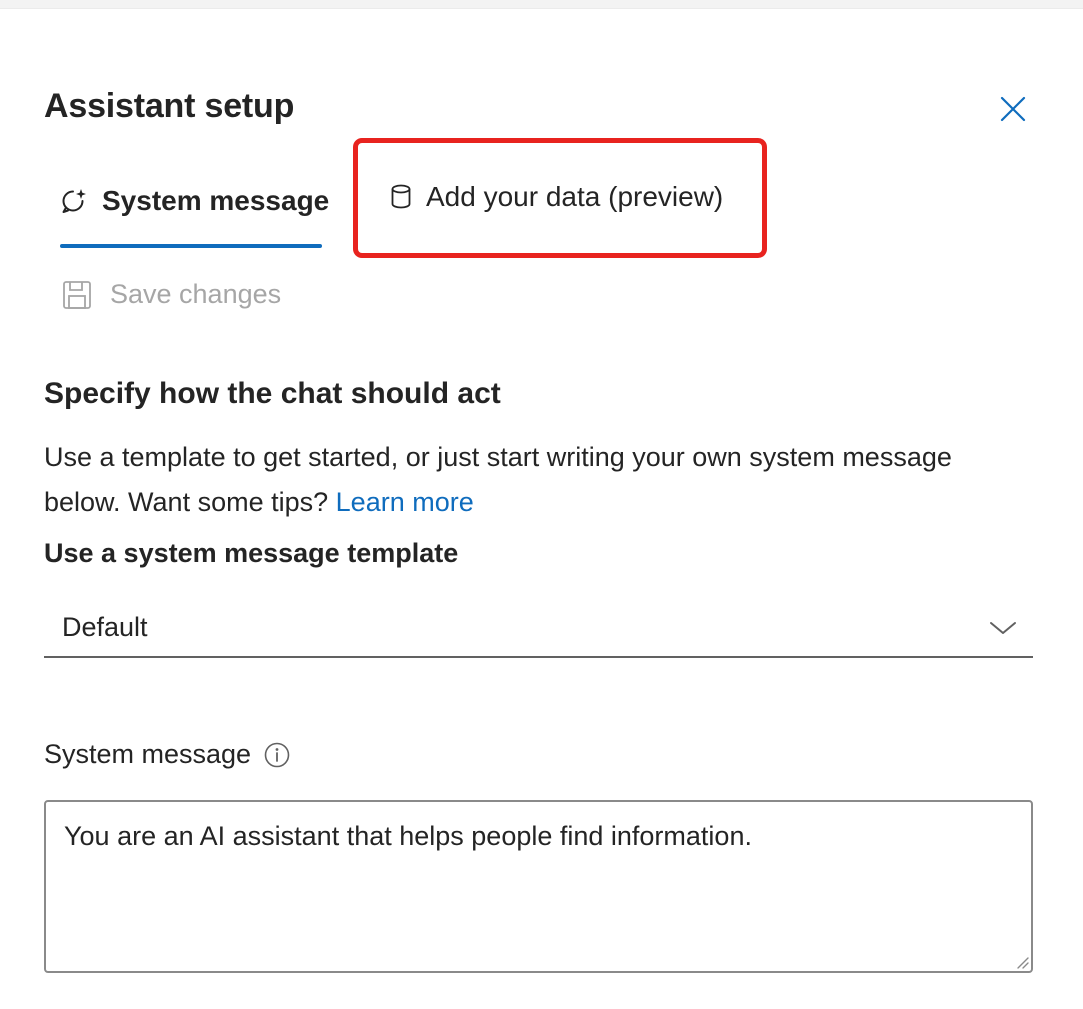 The width and height of the screenshot is (1083, 1009). I want to click on info-icon, so click(277, 755).